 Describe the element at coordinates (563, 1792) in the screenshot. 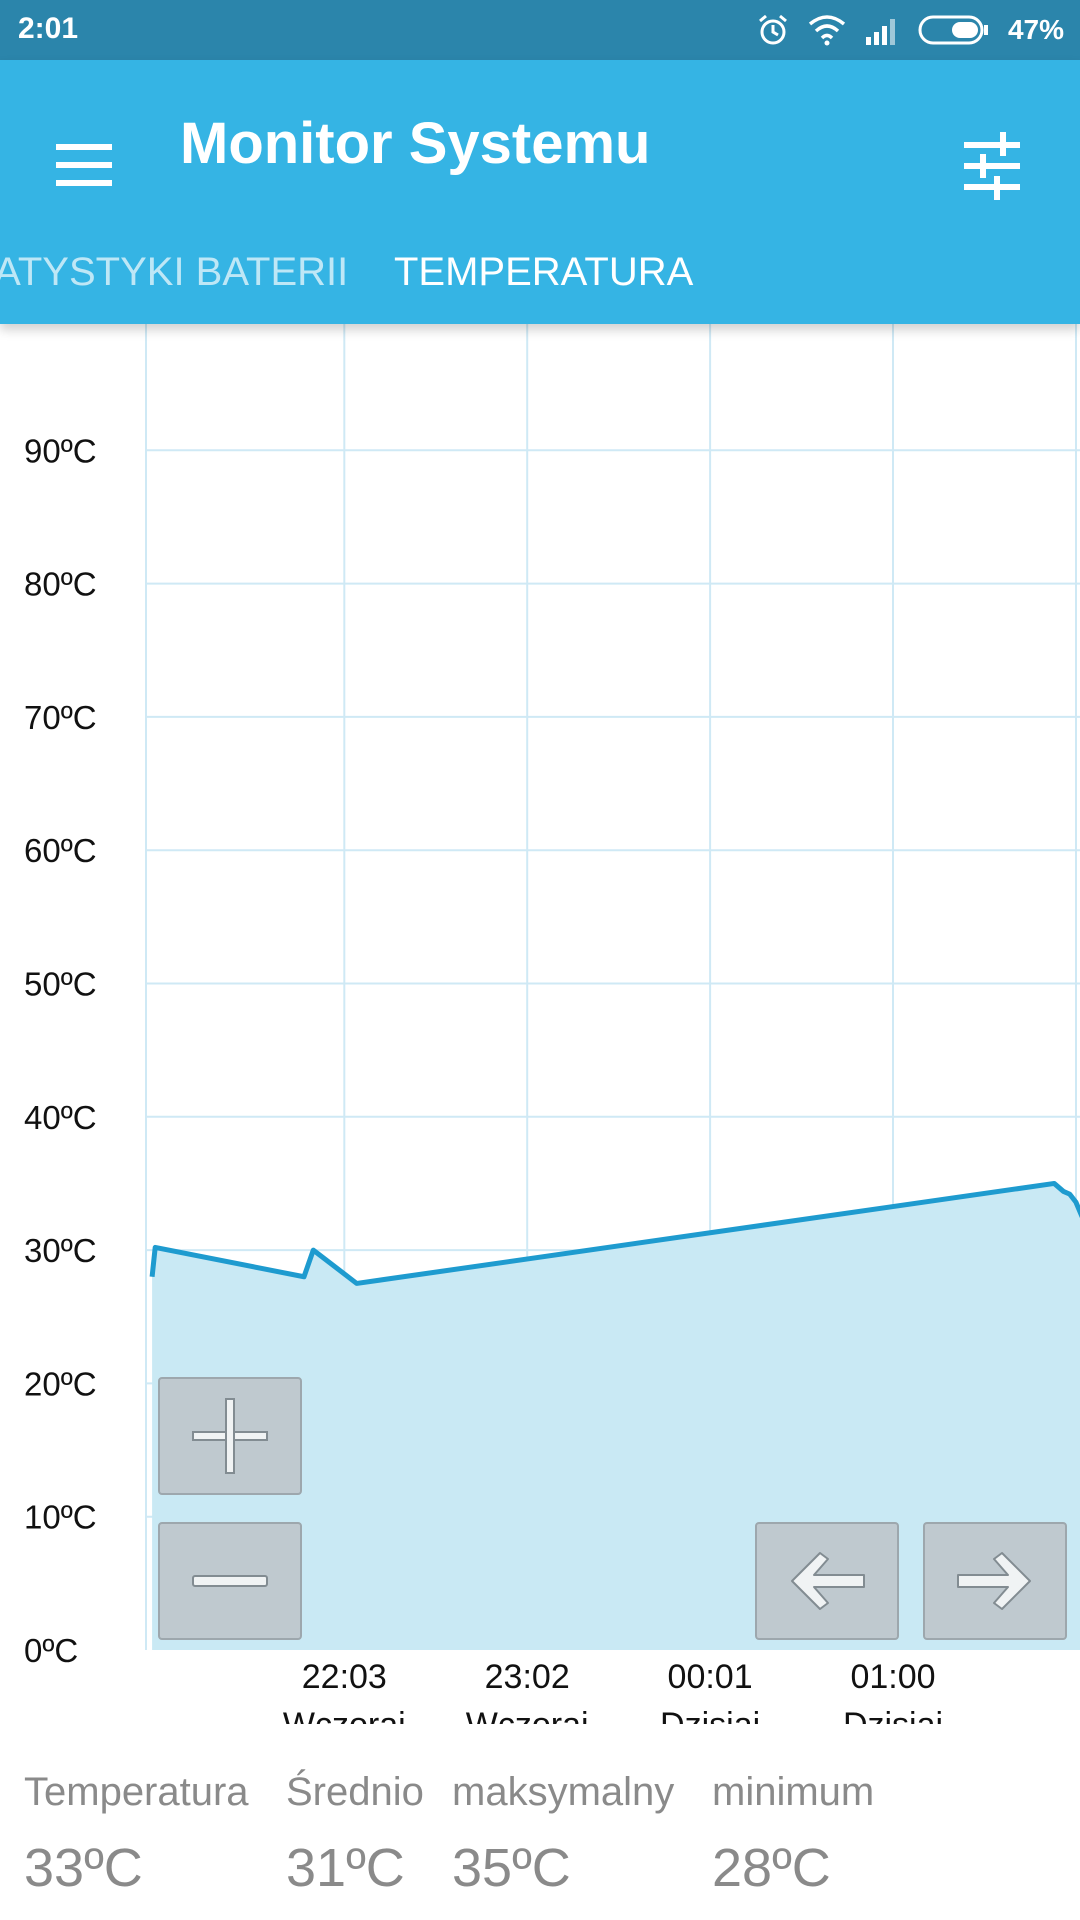

I see `stat-label: maksymalny` at that location.